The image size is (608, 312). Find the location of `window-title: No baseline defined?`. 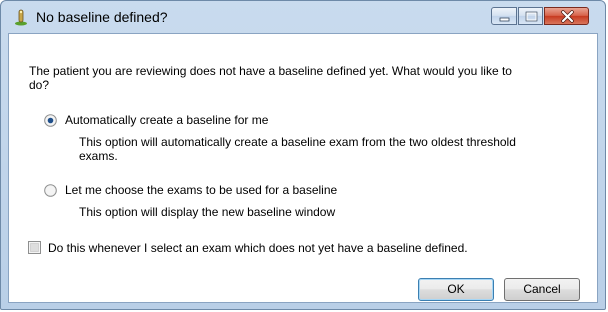

window-title: No baseline defined? is located at coordinates (102, 17).